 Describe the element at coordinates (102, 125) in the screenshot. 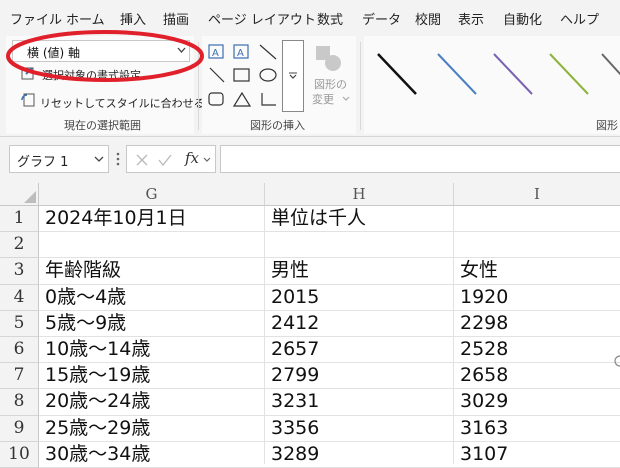

I see `group-label-current-selection: 現在の選択範囲` at that location.